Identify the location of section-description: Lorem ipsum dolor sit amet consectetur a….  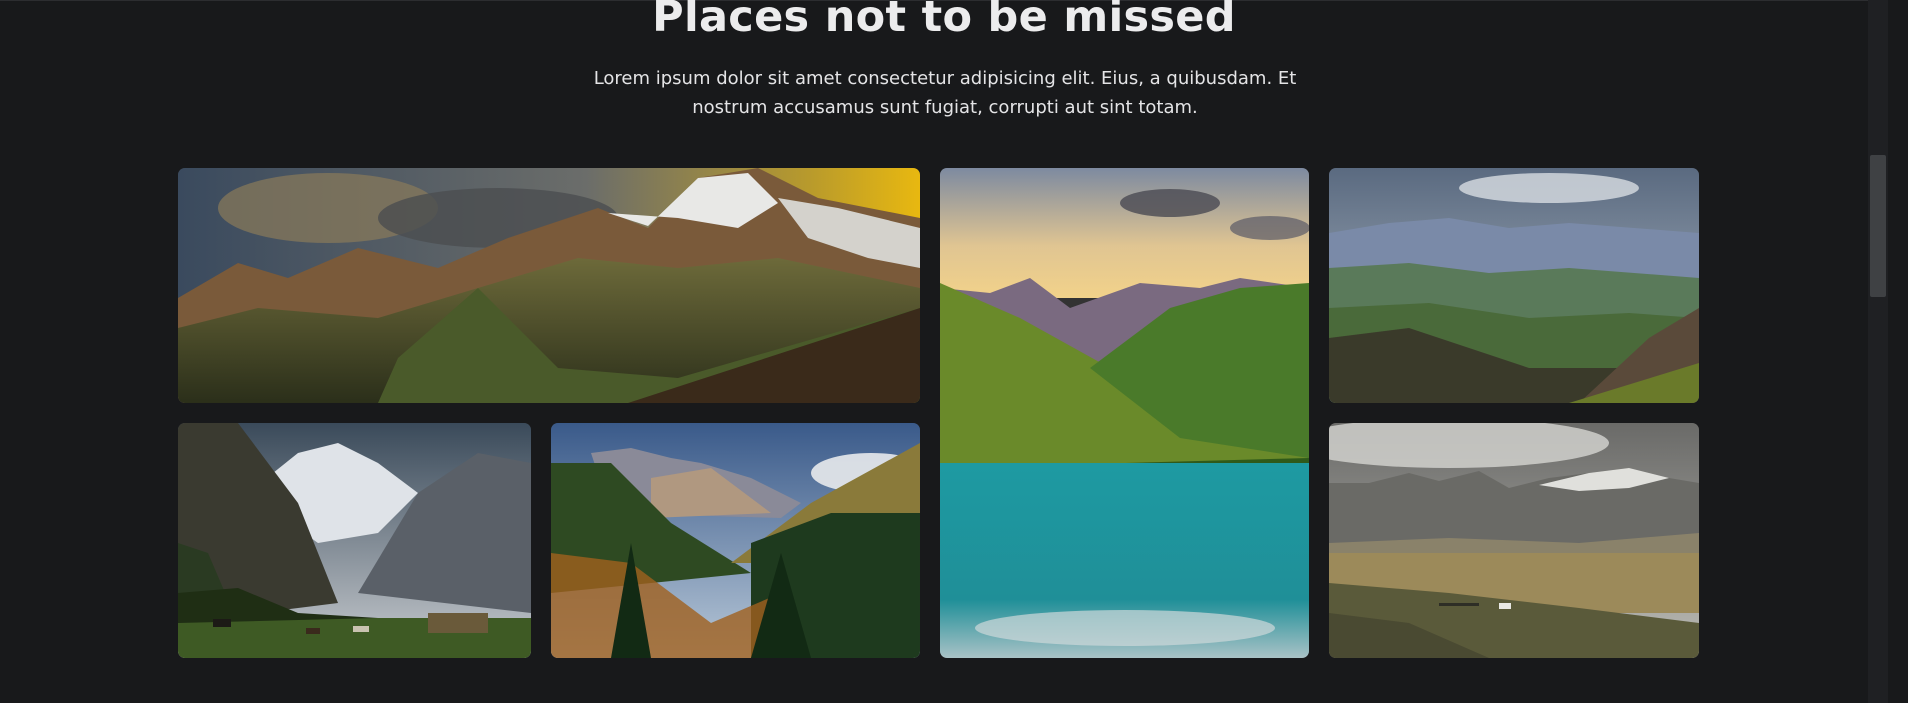
(945, 93).